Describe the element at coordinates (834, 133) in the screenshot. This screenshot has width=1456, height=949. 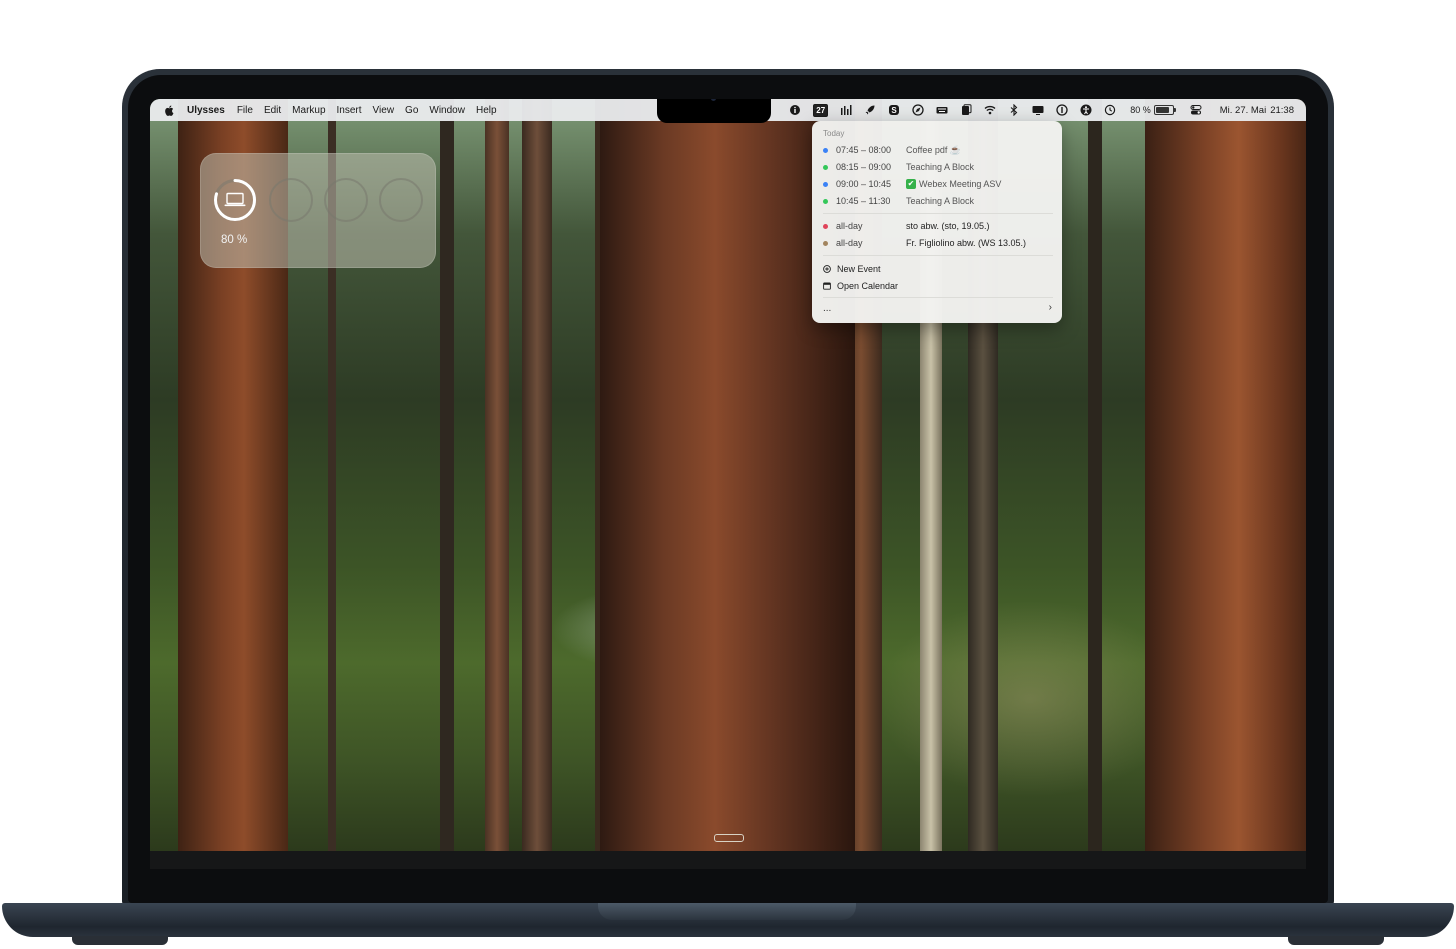
I see `dropdown-header: Today` at that location.